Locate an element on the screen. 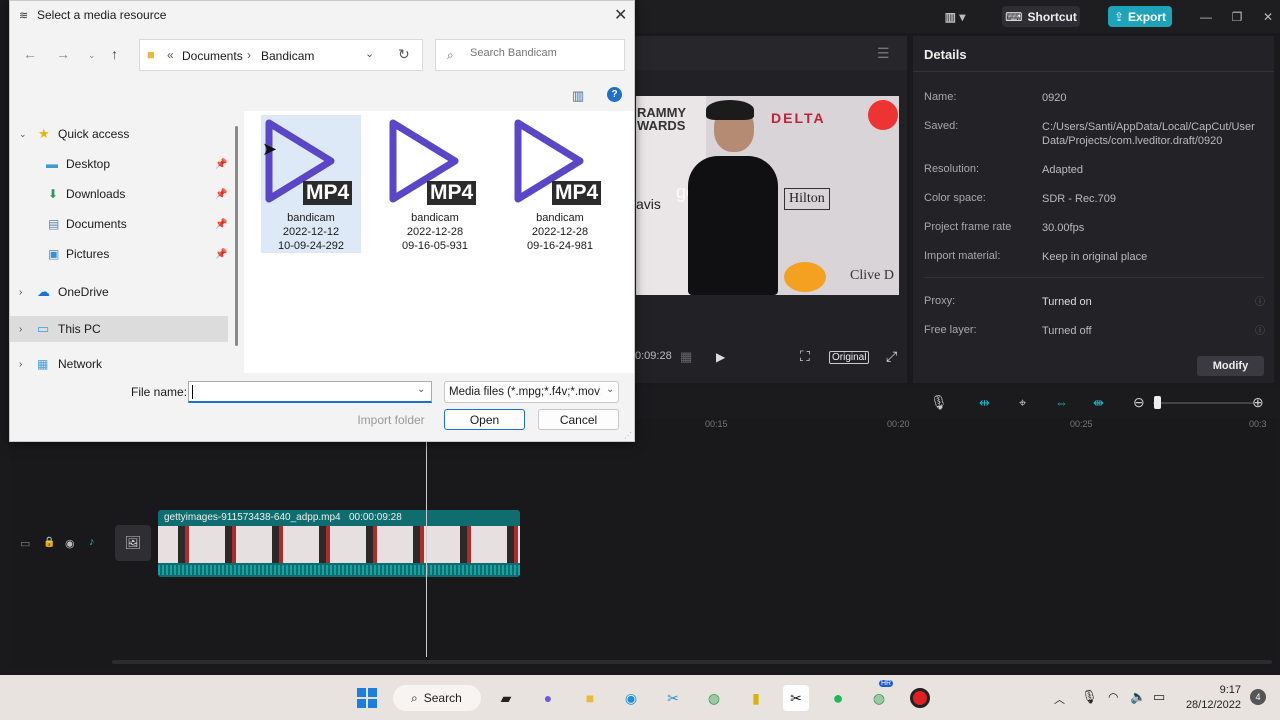  snipping-tool-icon: ✂ is located at coordinates (673, 698).